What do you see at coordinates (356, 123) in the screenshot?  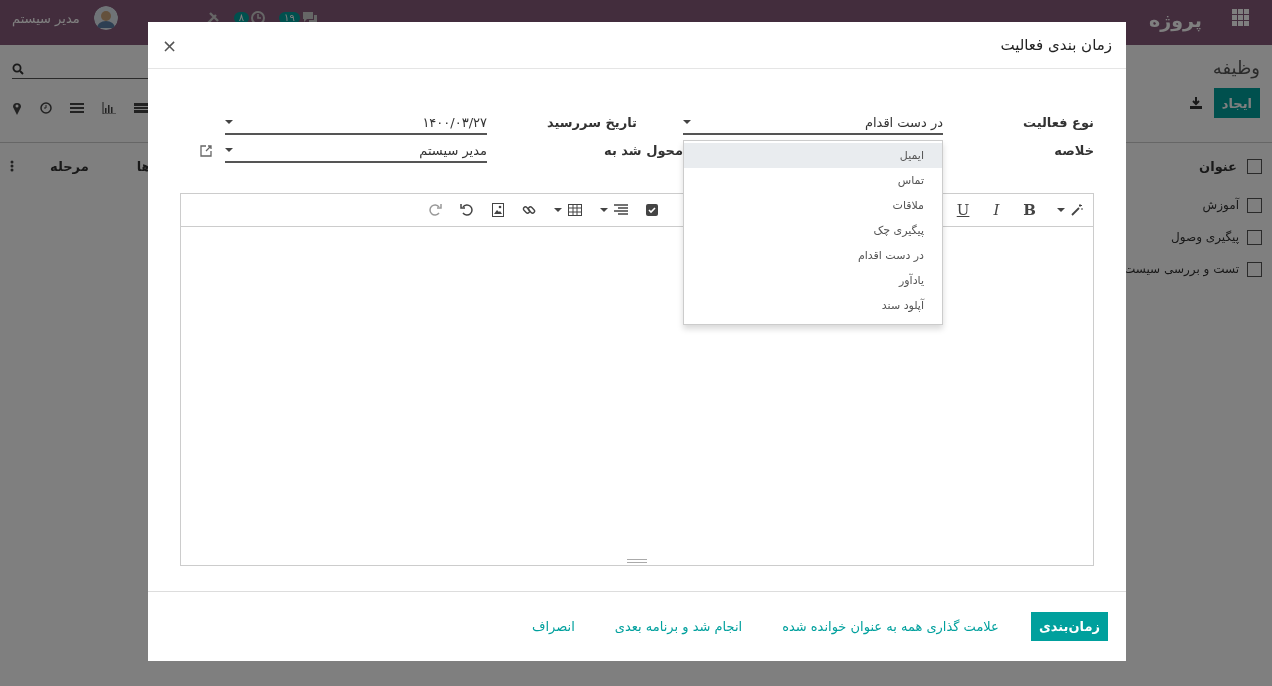 I see `due-date-field: ۱۴۰۰/۰۳/۲۷` at bounding box center [356, 123].